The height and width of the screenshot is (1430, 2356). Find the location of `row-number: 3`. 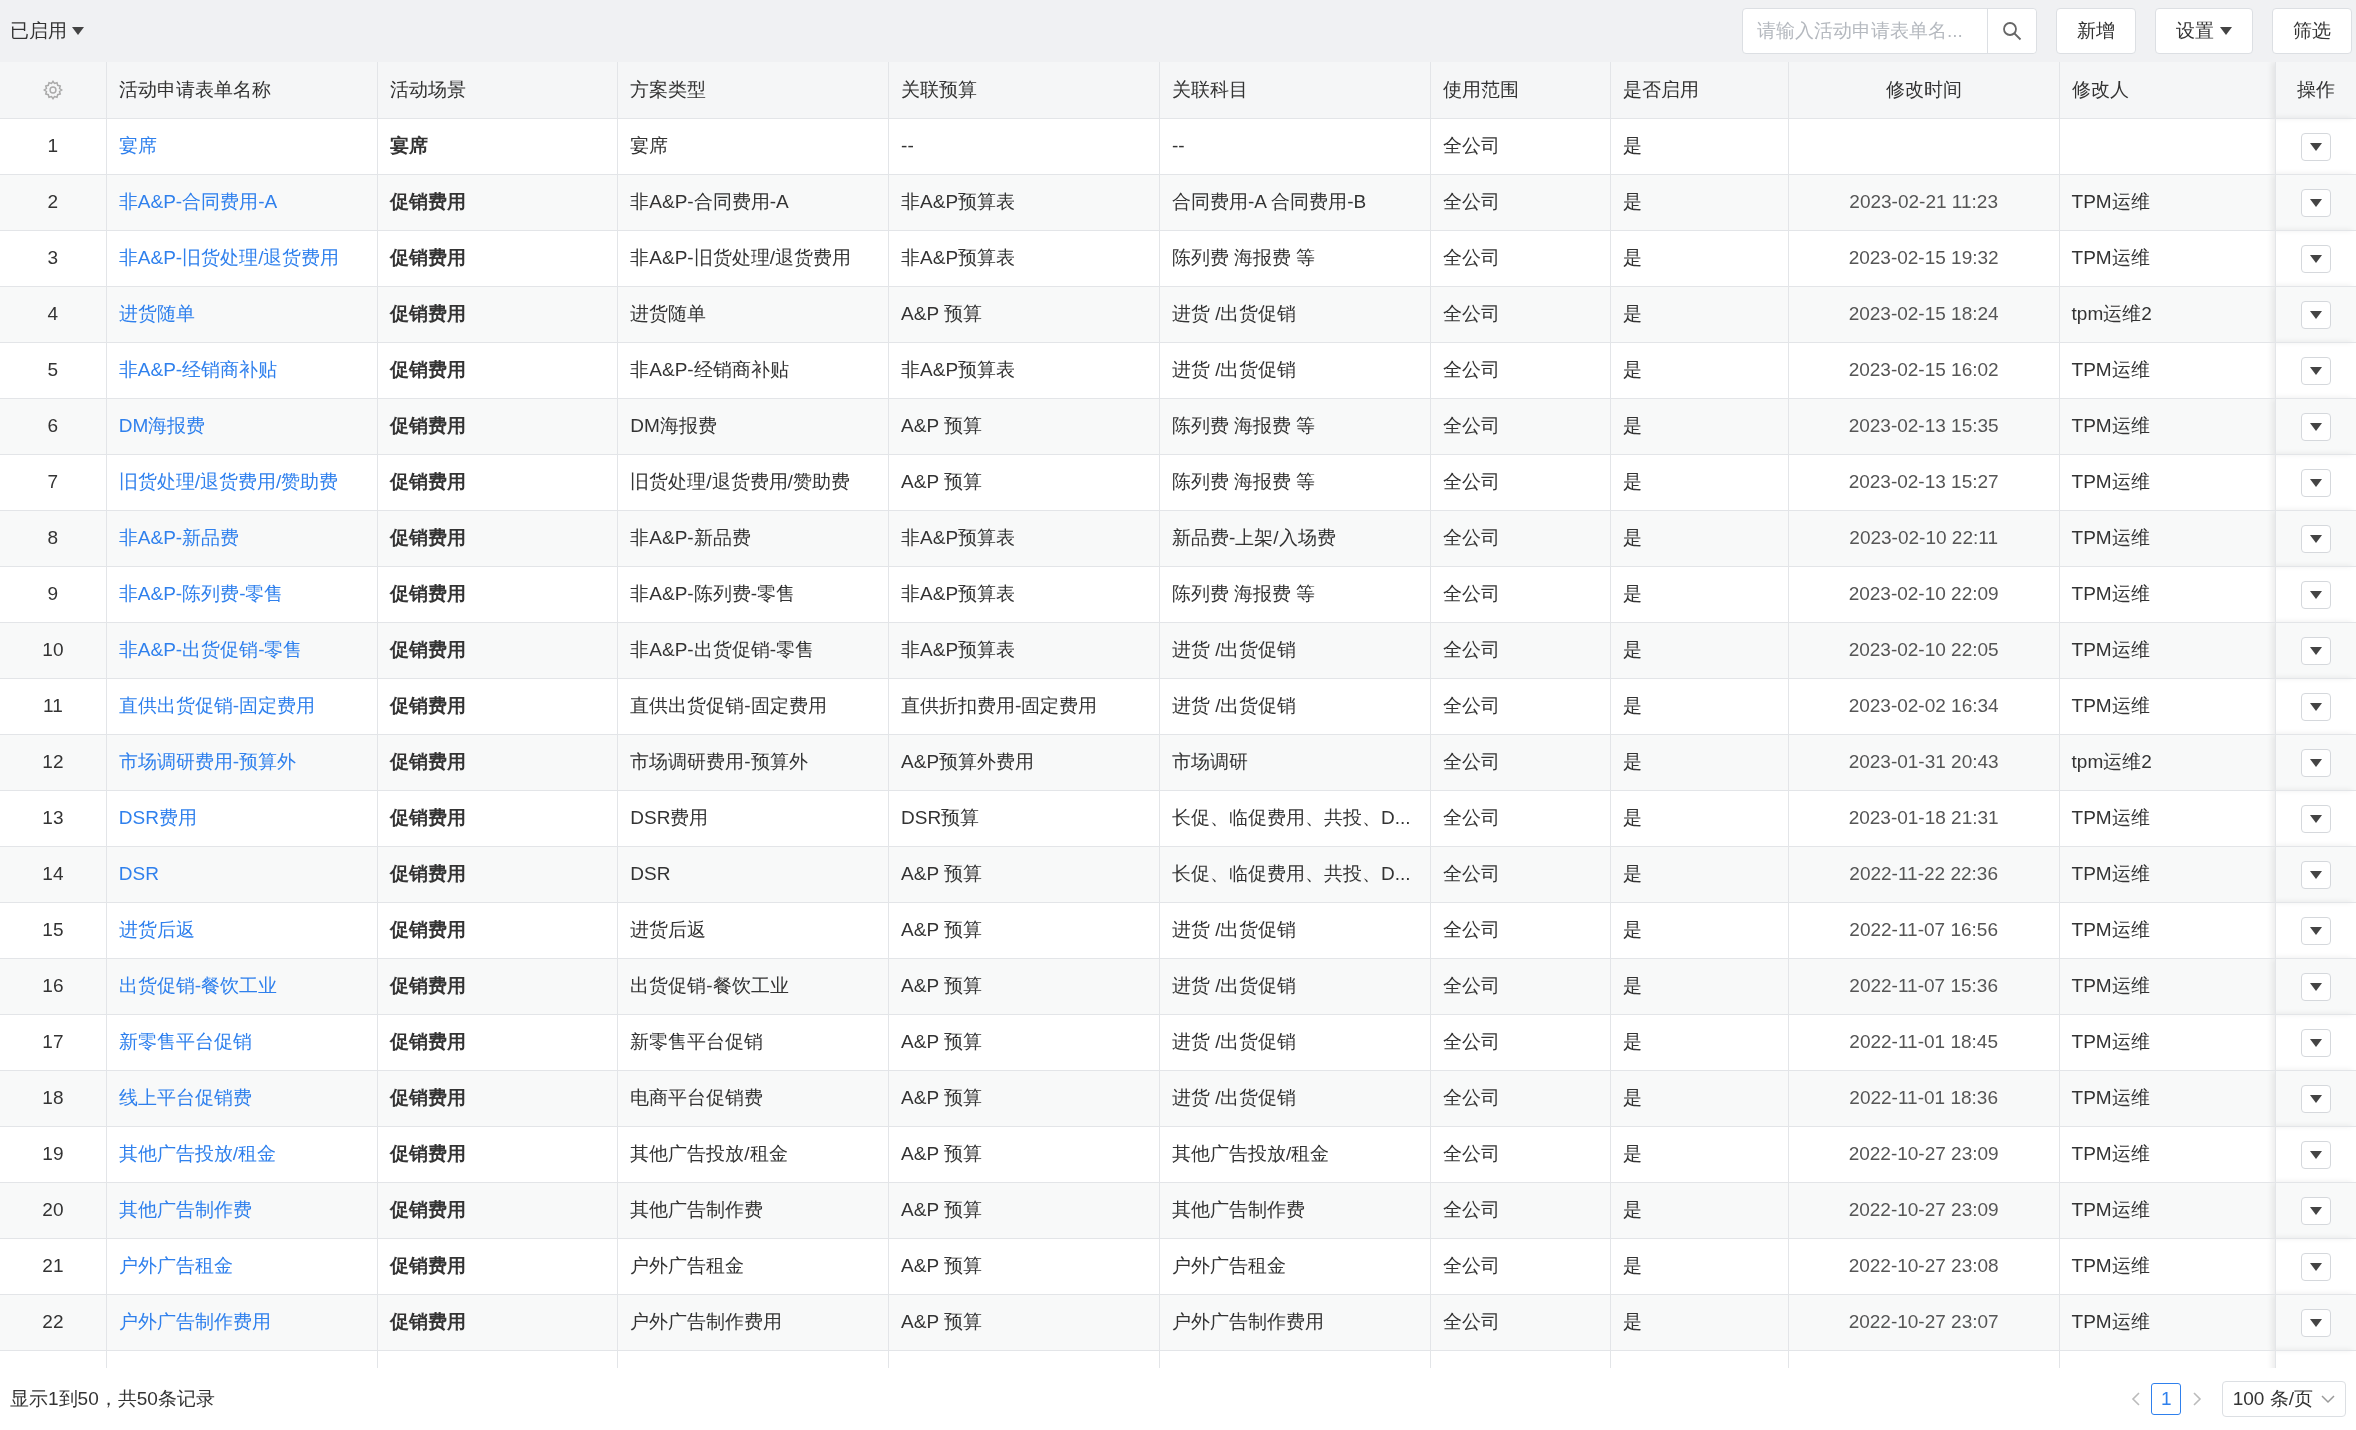

row-number: 3 is located at coordinates (53, 257).